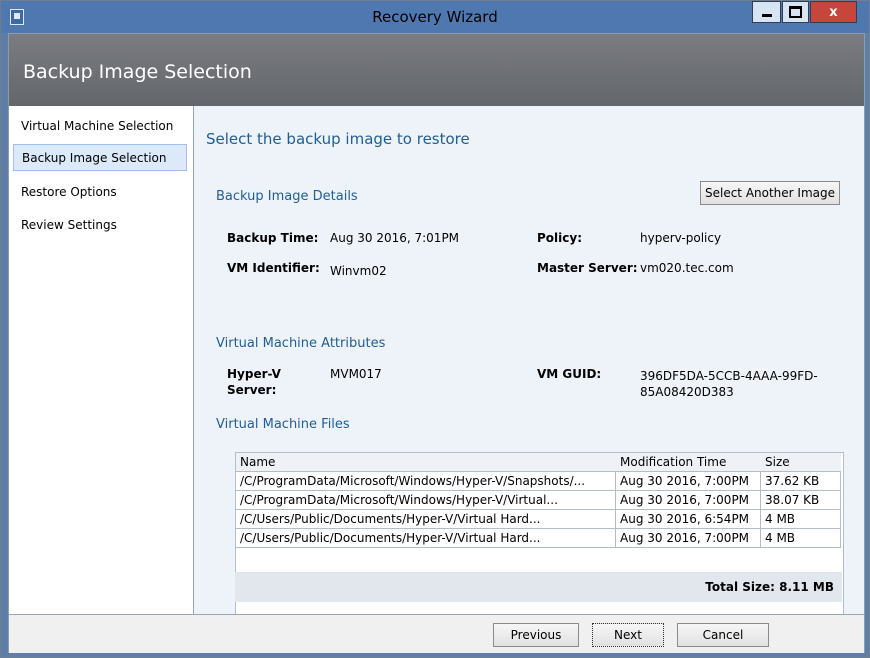 Image resolution: width=870 pixels, height=658 pixels. What do you see at coordinates (688, 519) in the screenshot?
I see `file-time-cell: Aug 30 2016, 6:54PM` at bounding box center [688, 519].